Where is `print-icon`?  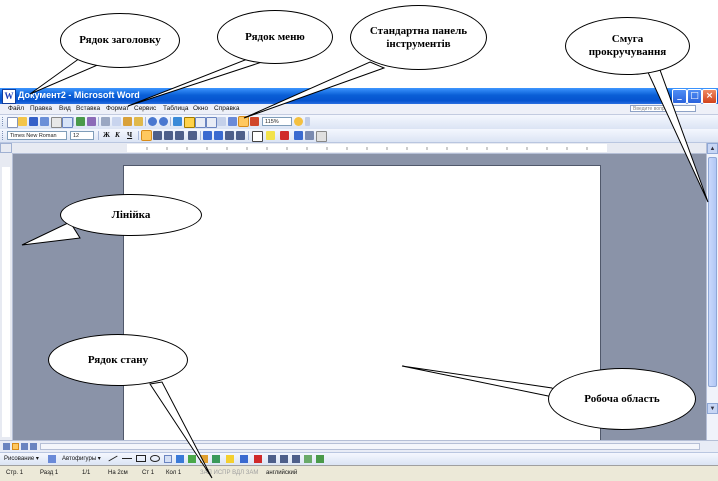
print-icon is located at coordinates (56, 122).